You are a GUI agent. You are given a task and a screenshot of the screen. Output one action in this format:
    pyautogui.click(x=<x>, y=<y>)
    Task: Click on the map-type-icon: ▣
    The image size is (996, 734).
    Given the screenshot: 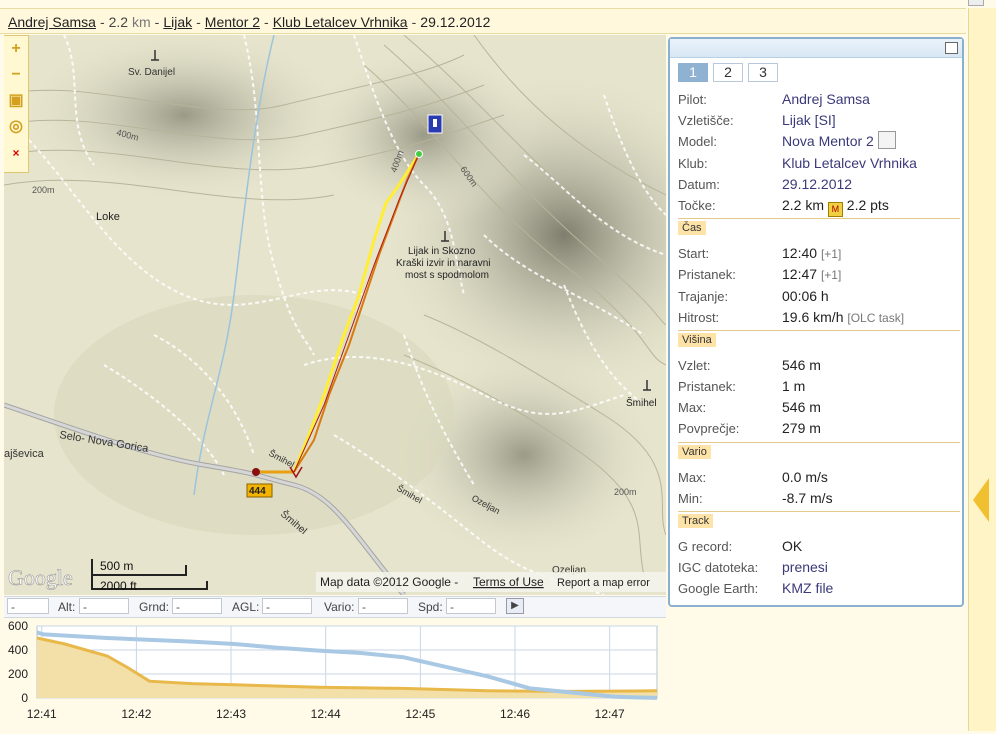 What is the action you would take?
    pyautogui.click(x=16, y=101)
    